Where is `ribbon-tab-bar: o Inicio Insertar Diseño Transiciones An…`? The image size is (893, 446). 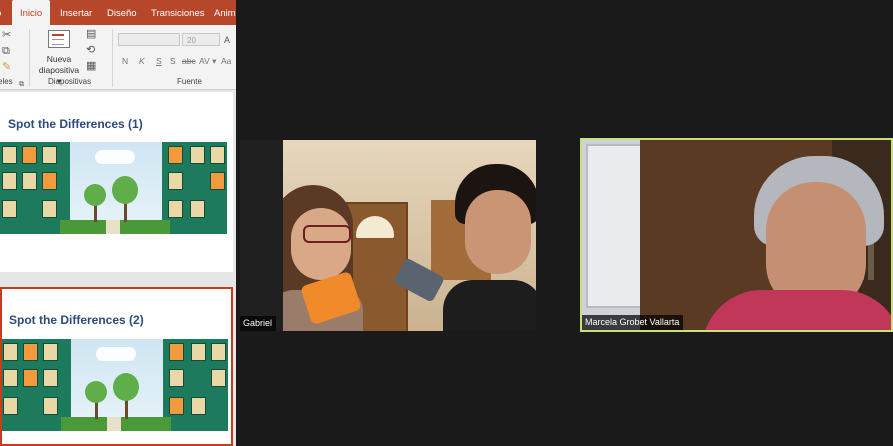 ribbon-tab-bar: o Inicio Insertar Diseño Transiciones An… is located at coordinates (118, 12).